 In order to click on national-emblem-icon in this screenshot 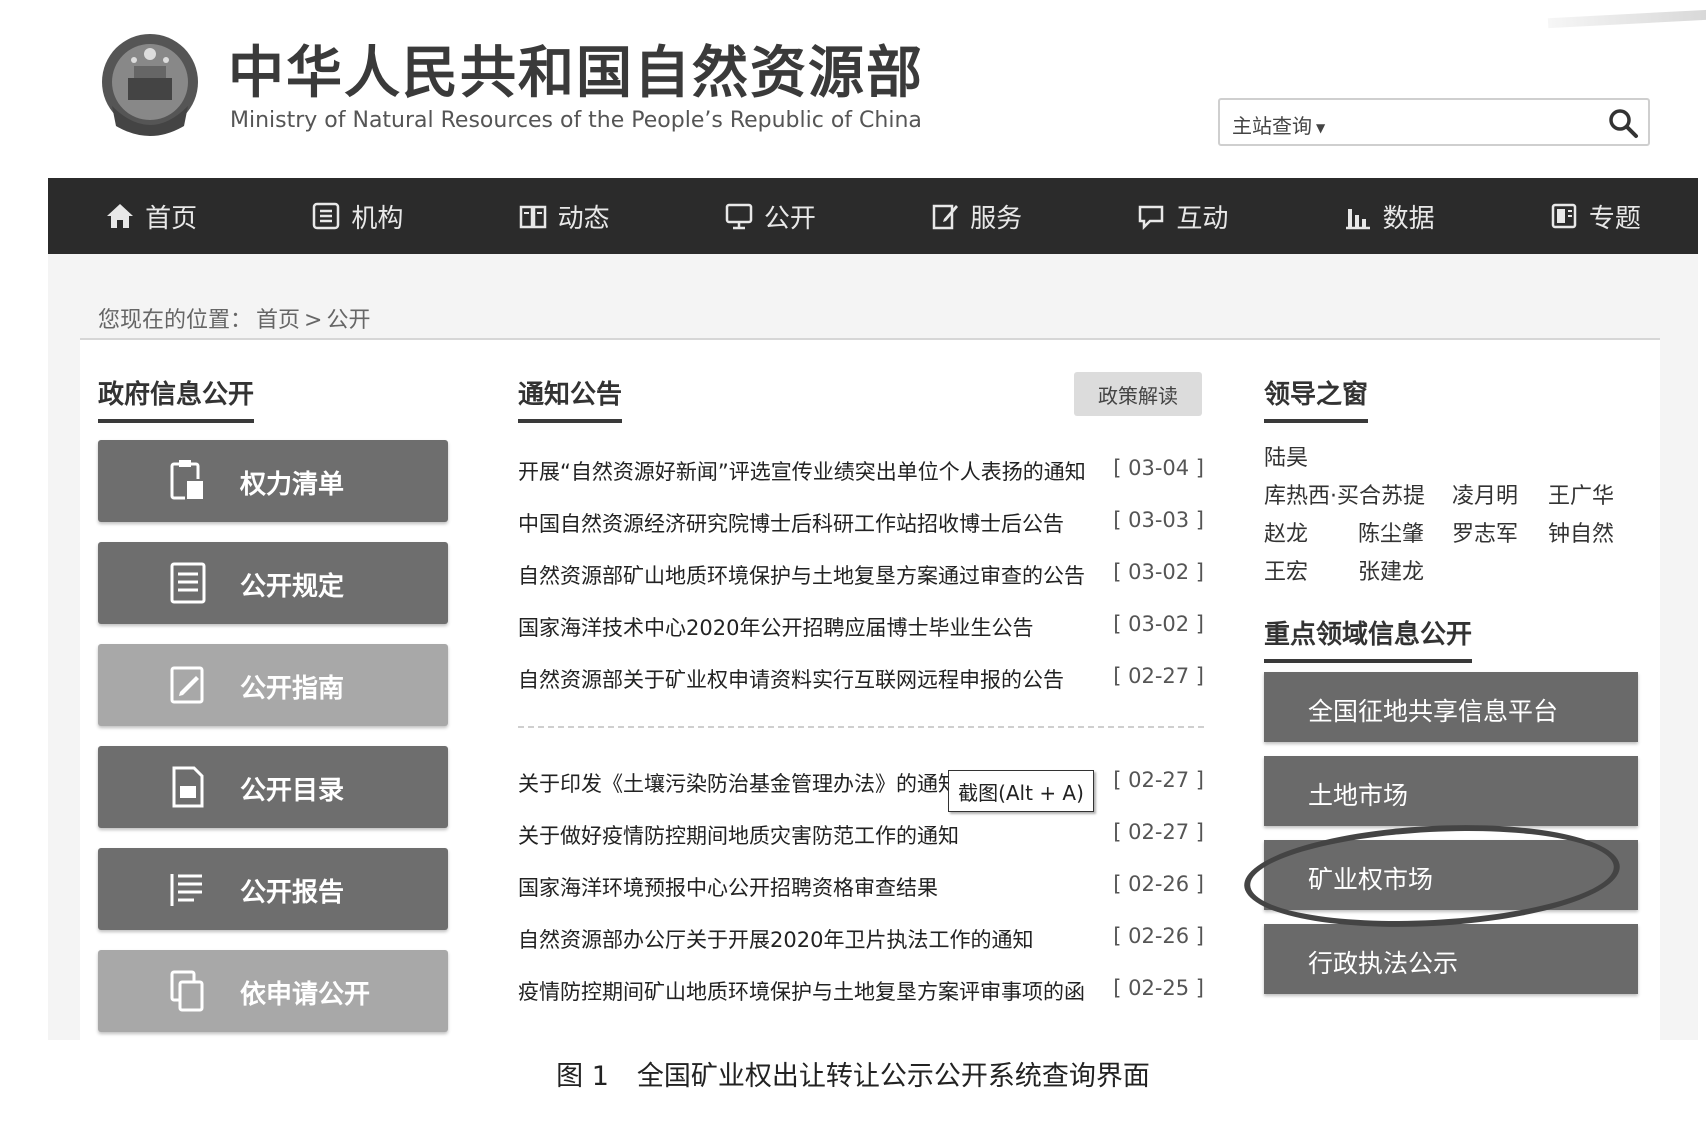, I will do `click(150, 85)`.